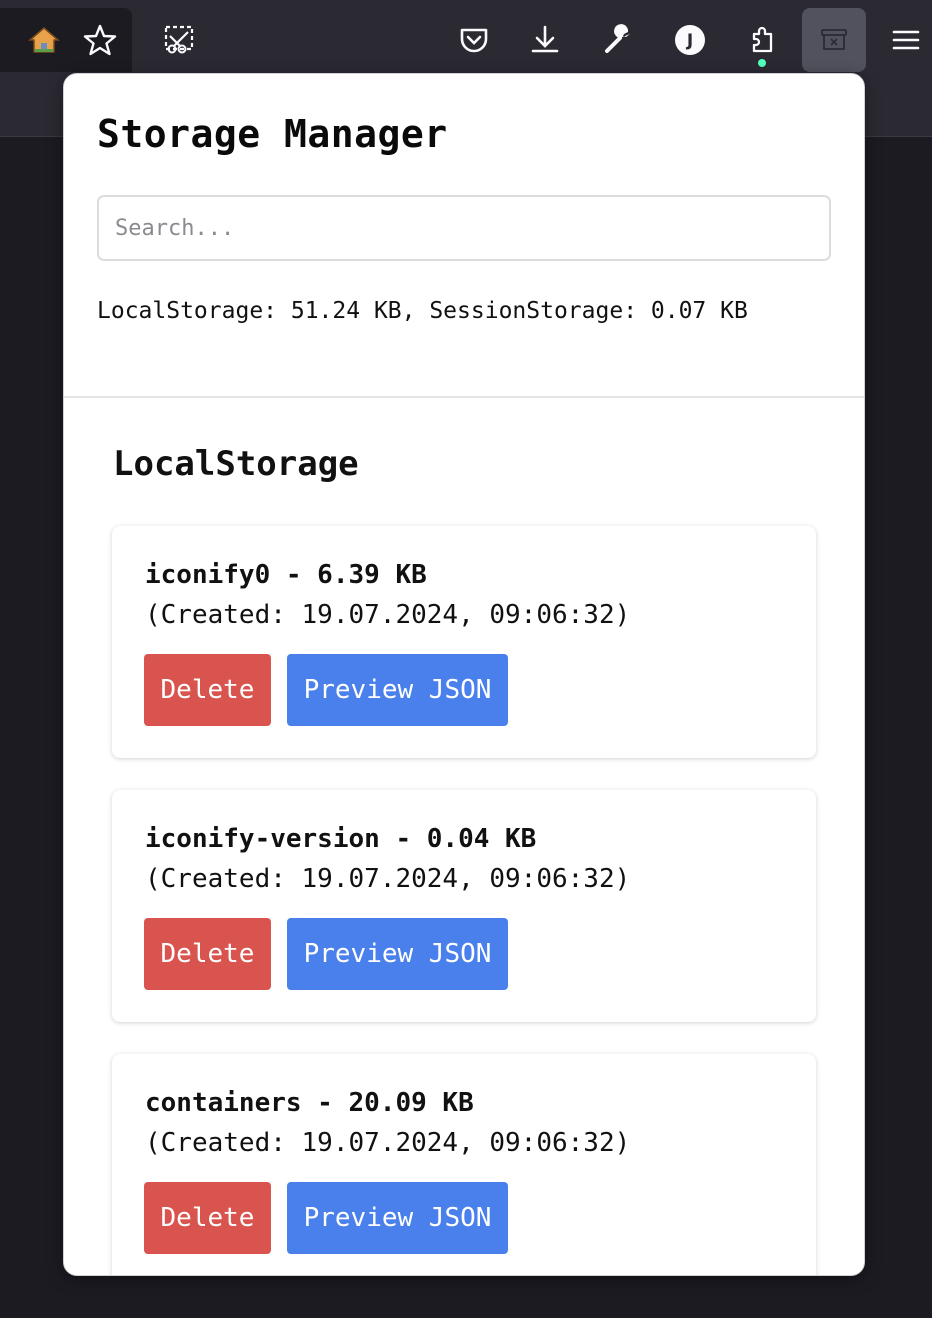 The image size is (932, 1318). Describe the element at coordinates (44, 40) in the screenshot. I see `home-icon` at that location.